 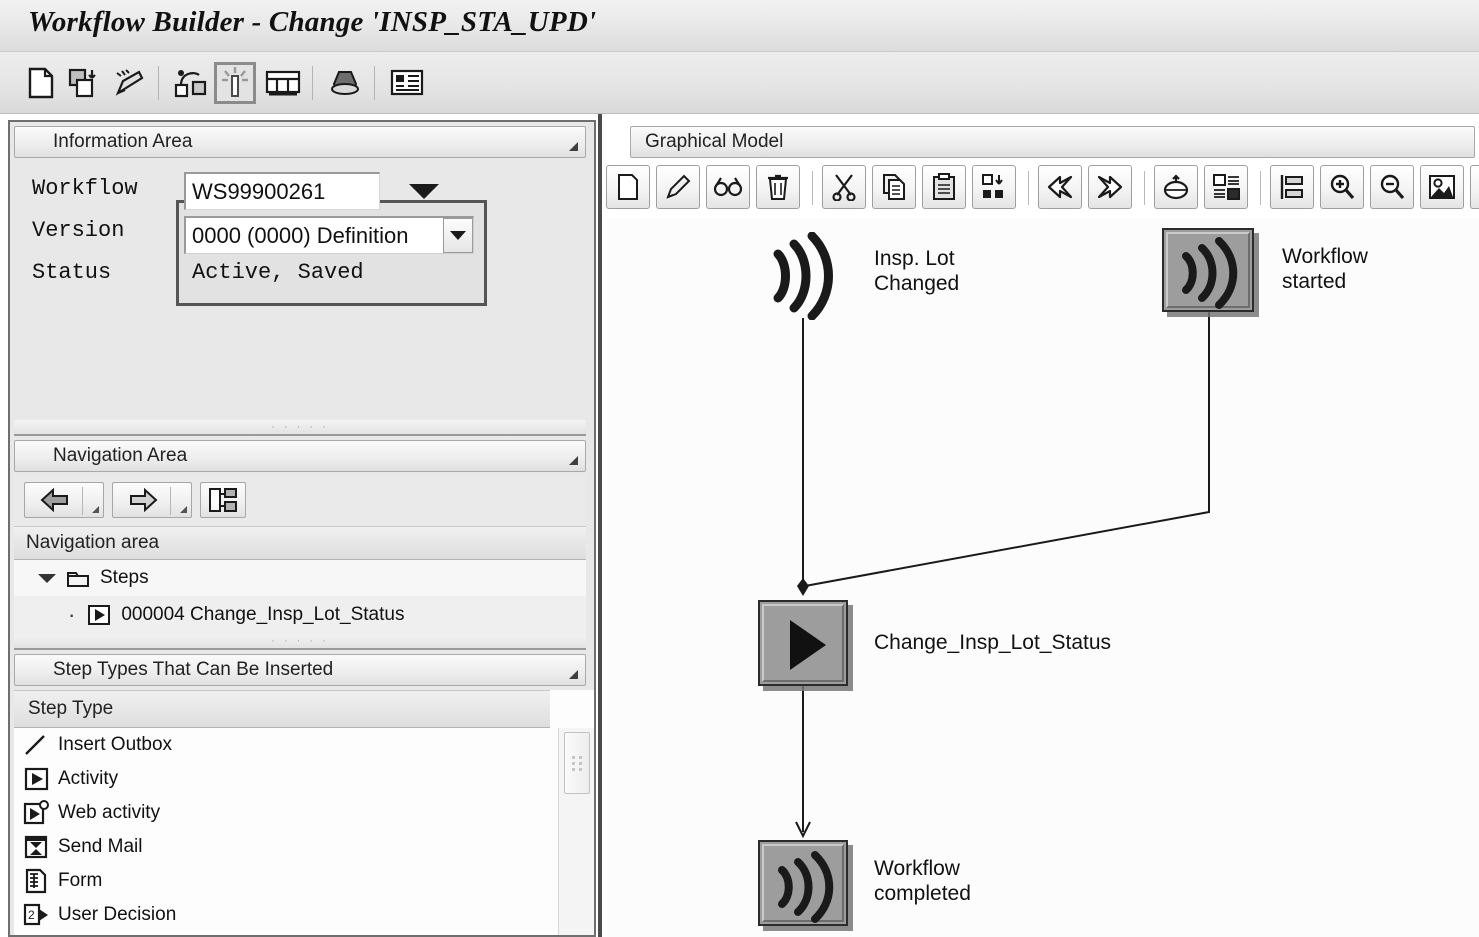 What do you see at coordinates (300, 501) in the screenshot?
I see `navigation-toolbar` at bounding box center [300, 501].